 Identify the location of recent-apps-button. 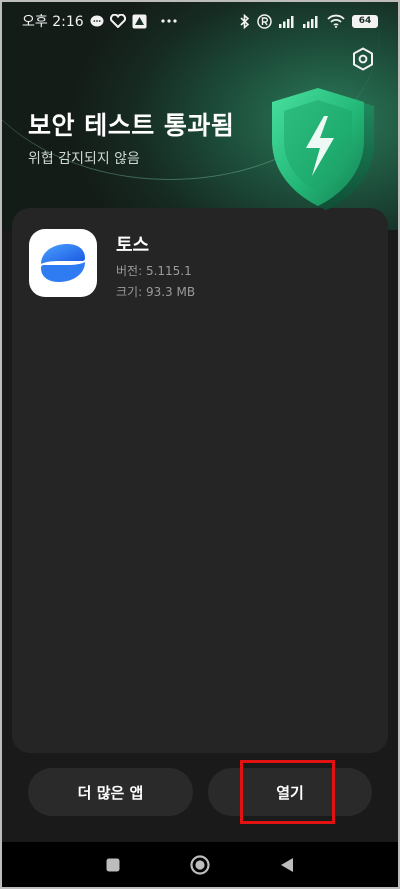
(113, 865).